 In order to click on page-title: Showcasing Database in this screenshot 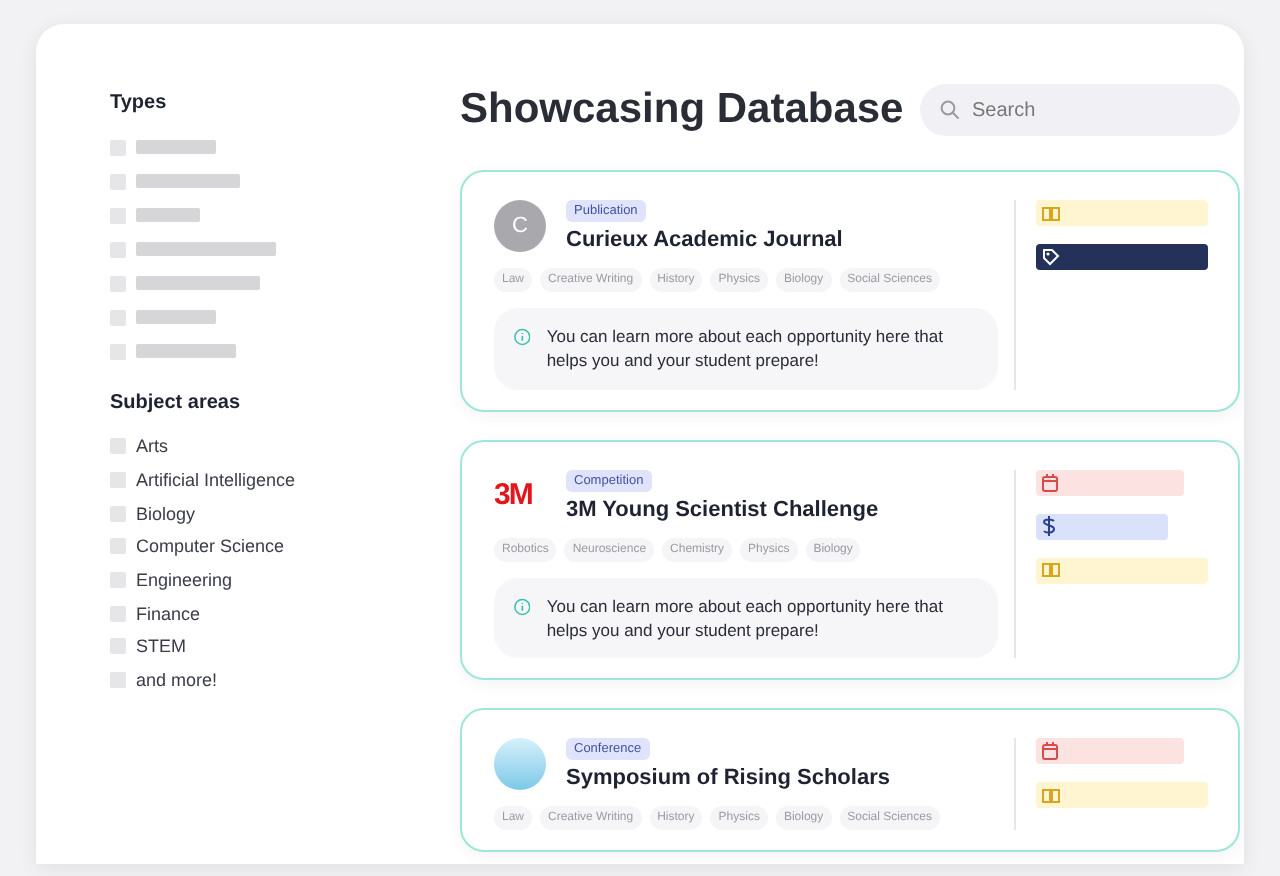, I will do `click(682, 110)`.